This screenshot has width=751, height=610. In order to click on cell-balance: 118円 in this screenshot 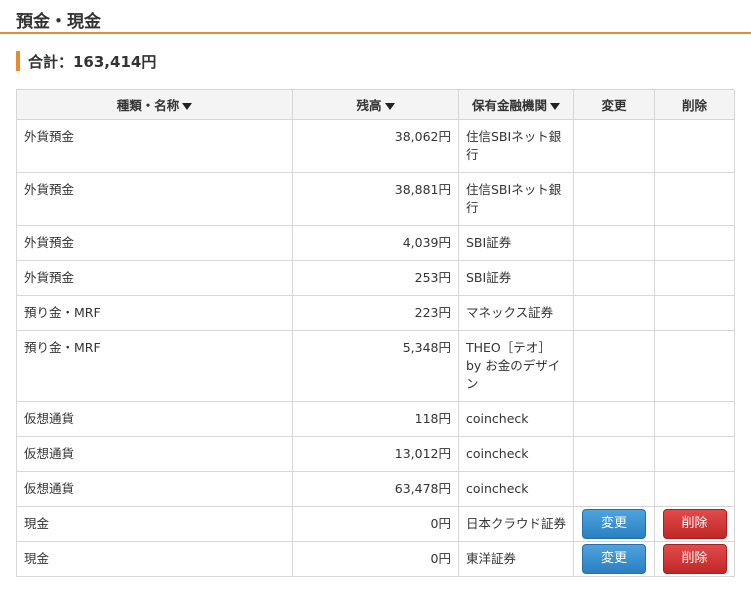, I will do `click(375, 419)`.